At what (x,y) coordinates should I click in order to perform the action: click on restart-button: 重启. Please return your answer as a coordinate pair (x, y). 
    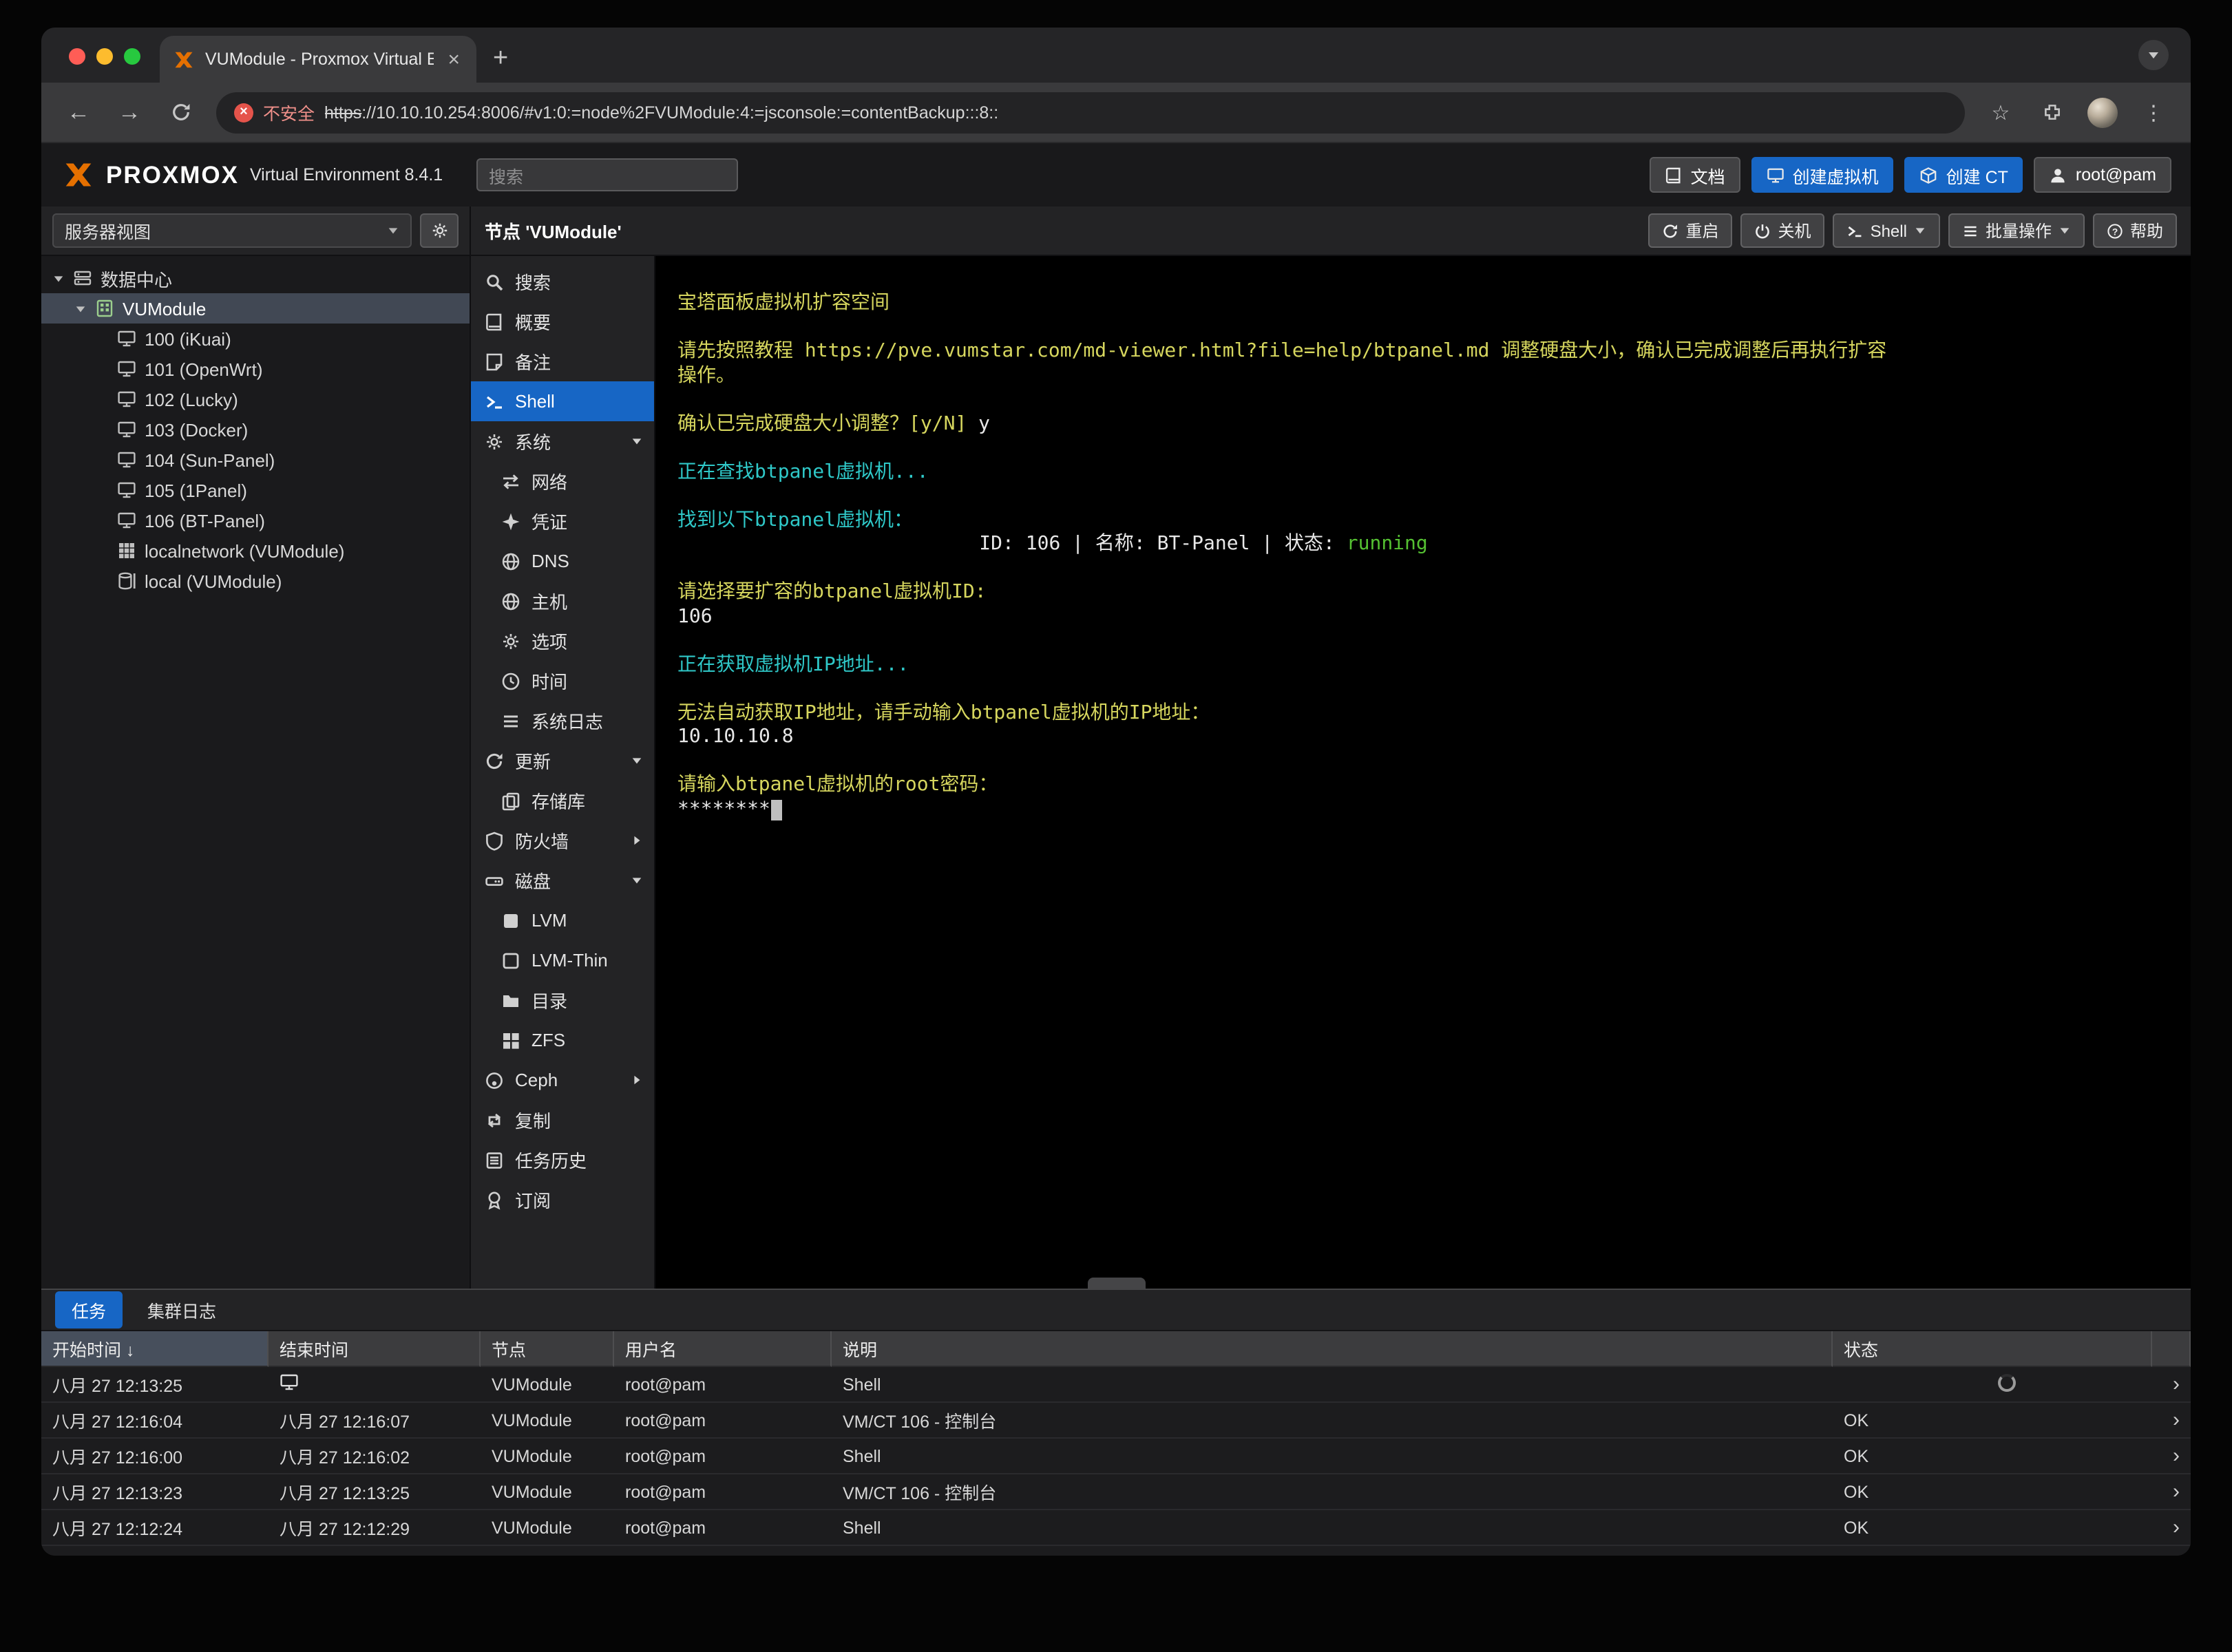
    Looking at the image, I should click on (1690, 231).